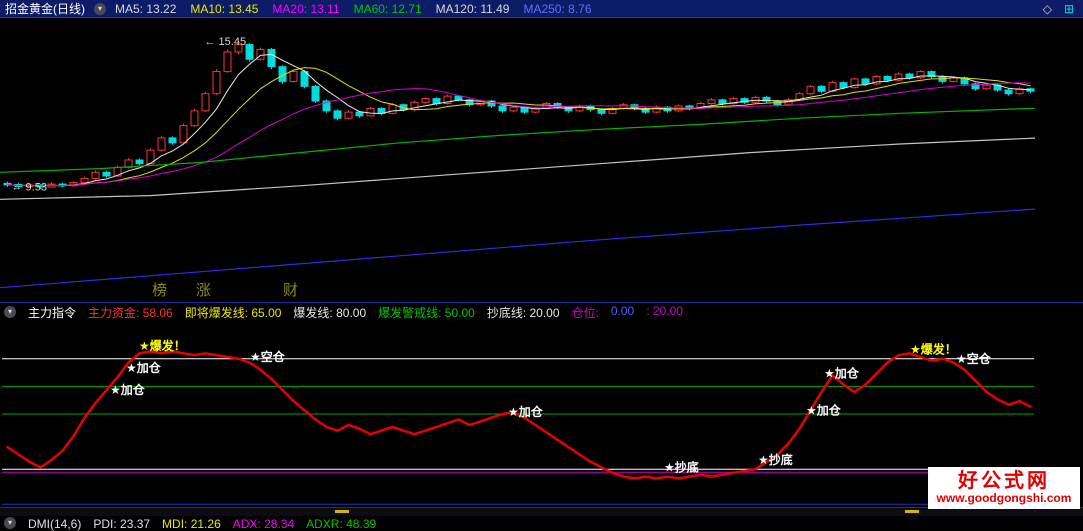 The height and width of the screenshot is (531, 1083). What do you see at coordinates (204, 290) in the screenshot?
I see `watermark-character: 涨` at bounding box center [204, 290].